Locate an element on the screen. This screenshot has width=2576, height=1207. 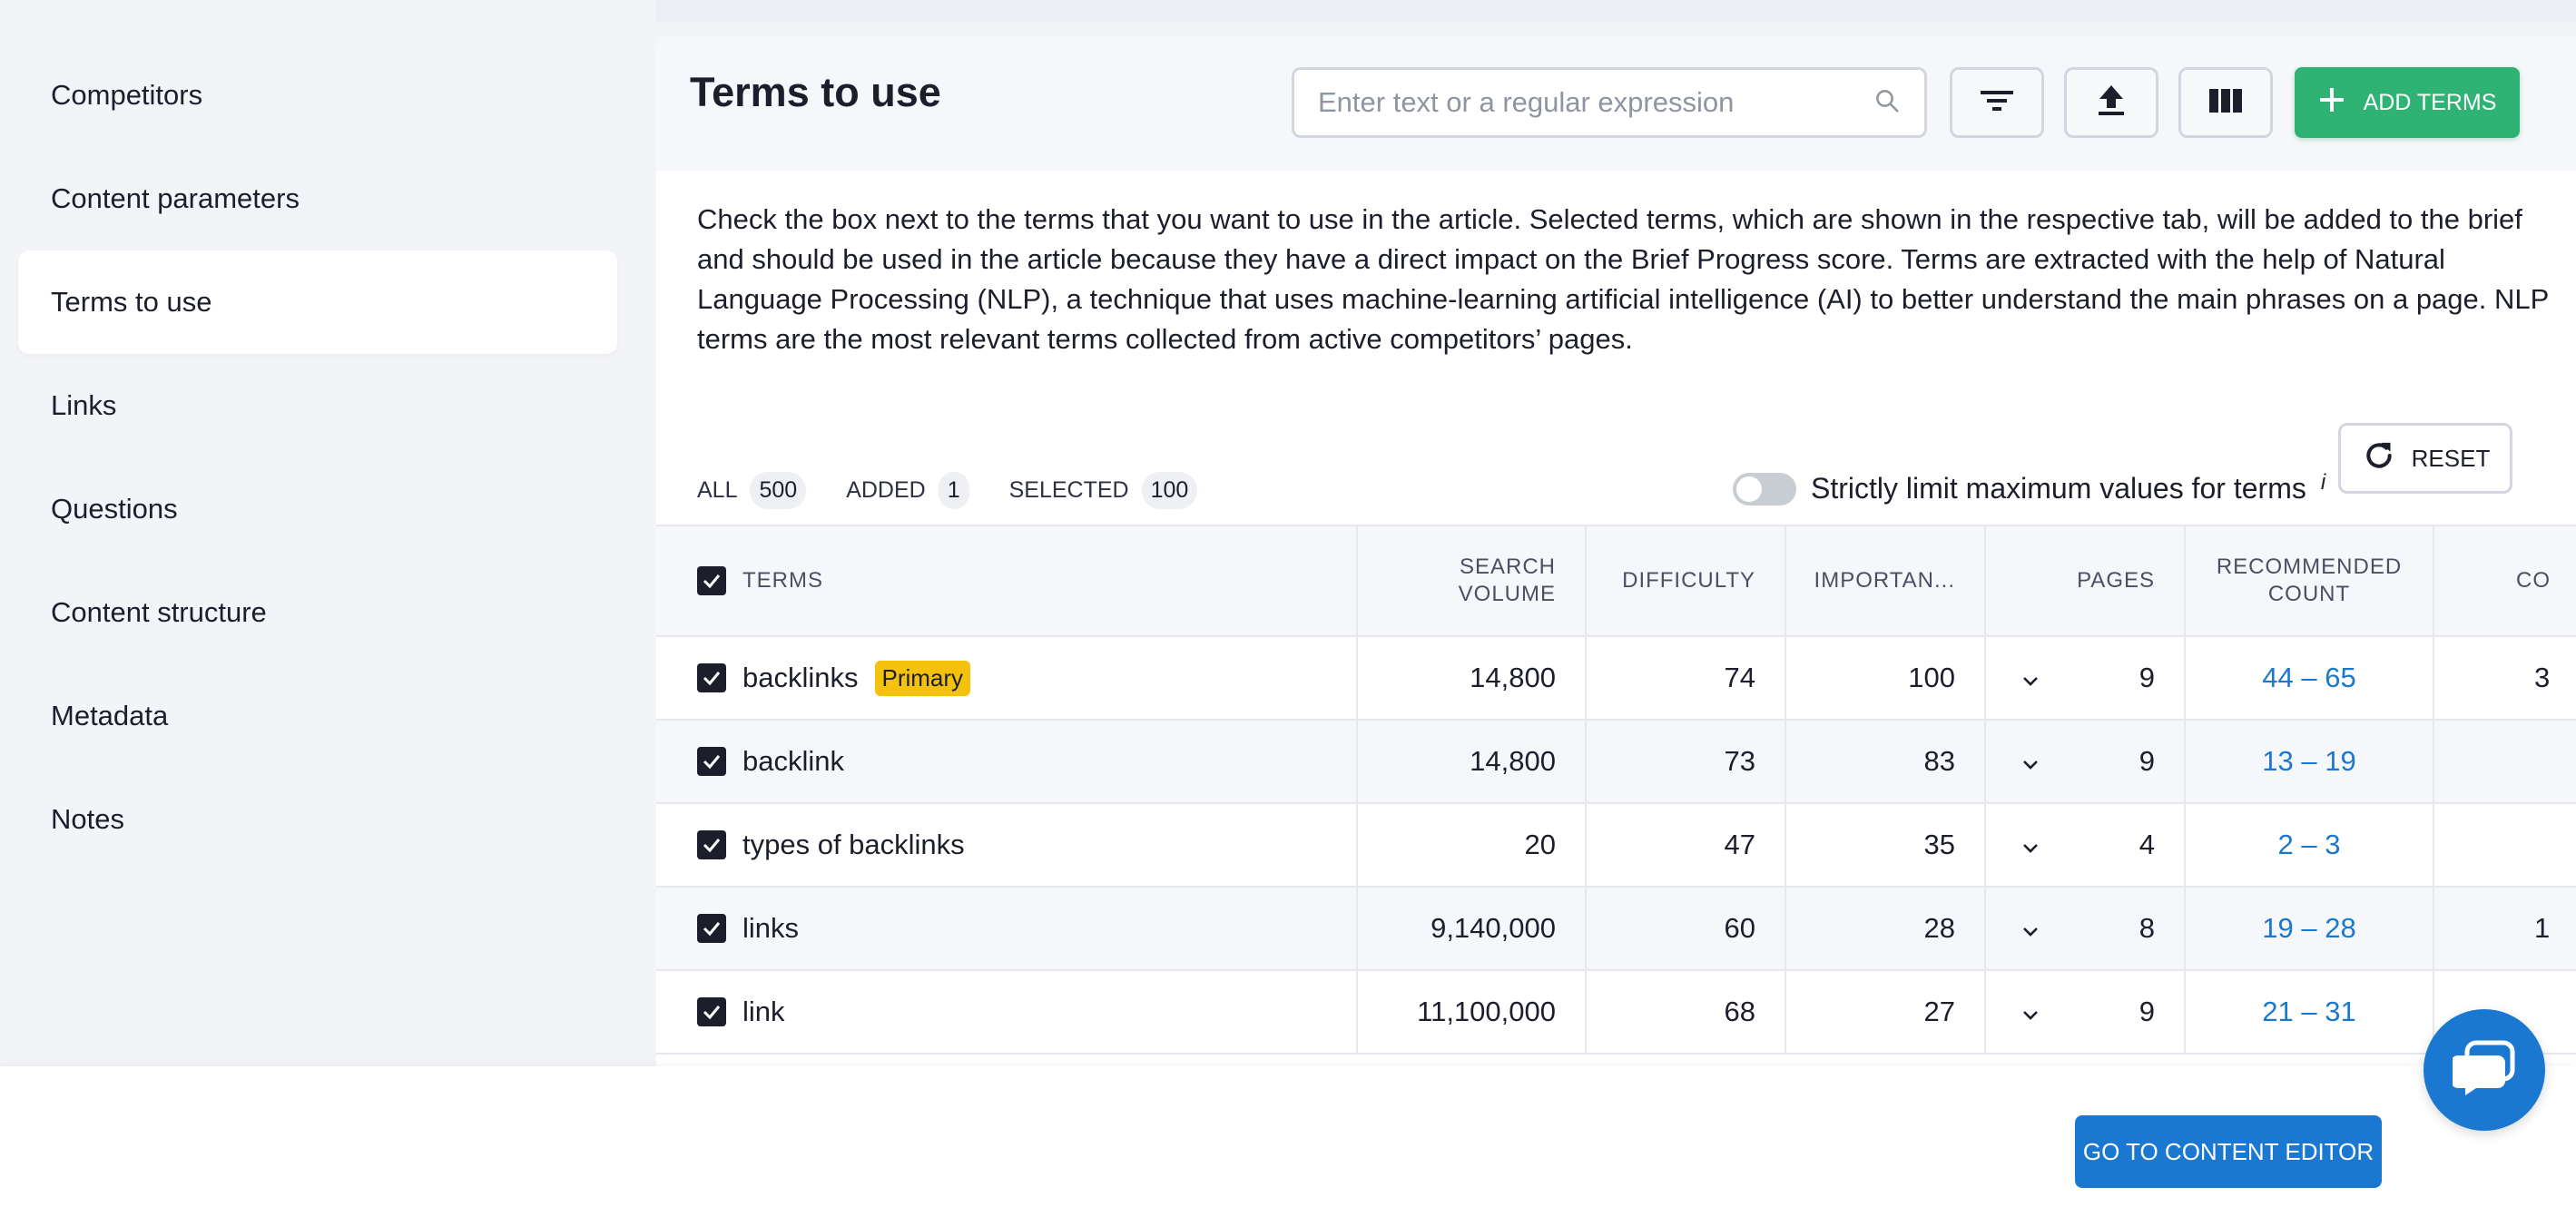
table-row: links 9,140,000 60 28 8 19 – 28 1 is located at coordinates (1616, 929).